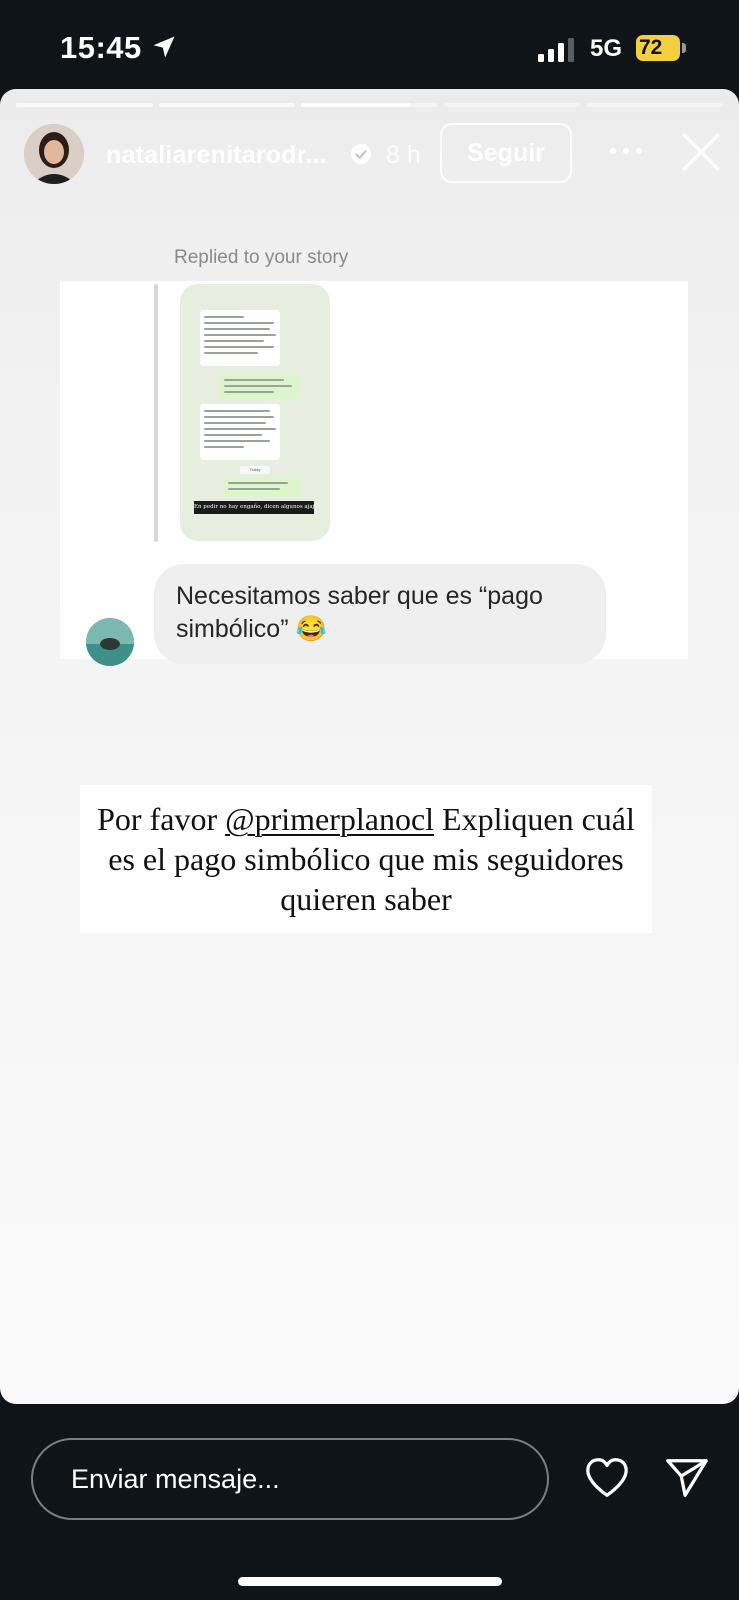  I want to click on sender-avatar, so click(110, 642).